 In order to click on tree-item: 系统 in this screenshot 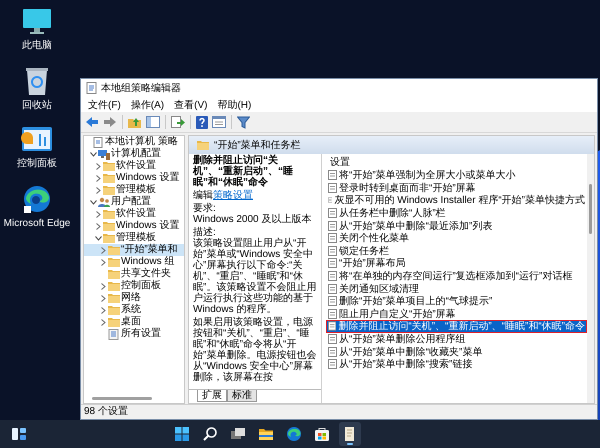, I will do `click(134, 310)`.